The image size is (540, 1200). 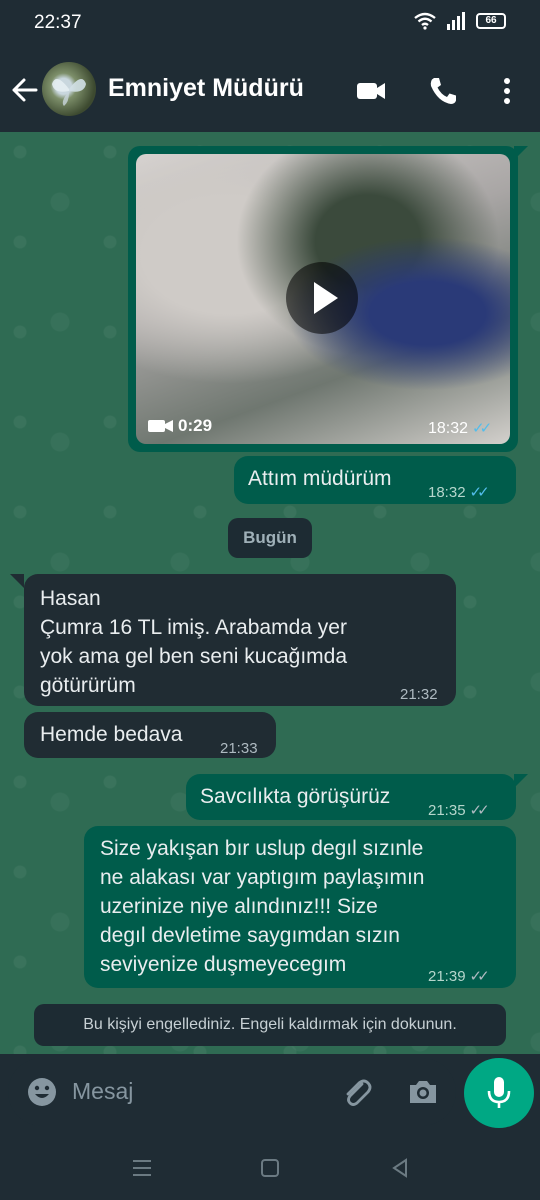 I want to click on message-composer: Mesaj, so click(x=232, y=1092).